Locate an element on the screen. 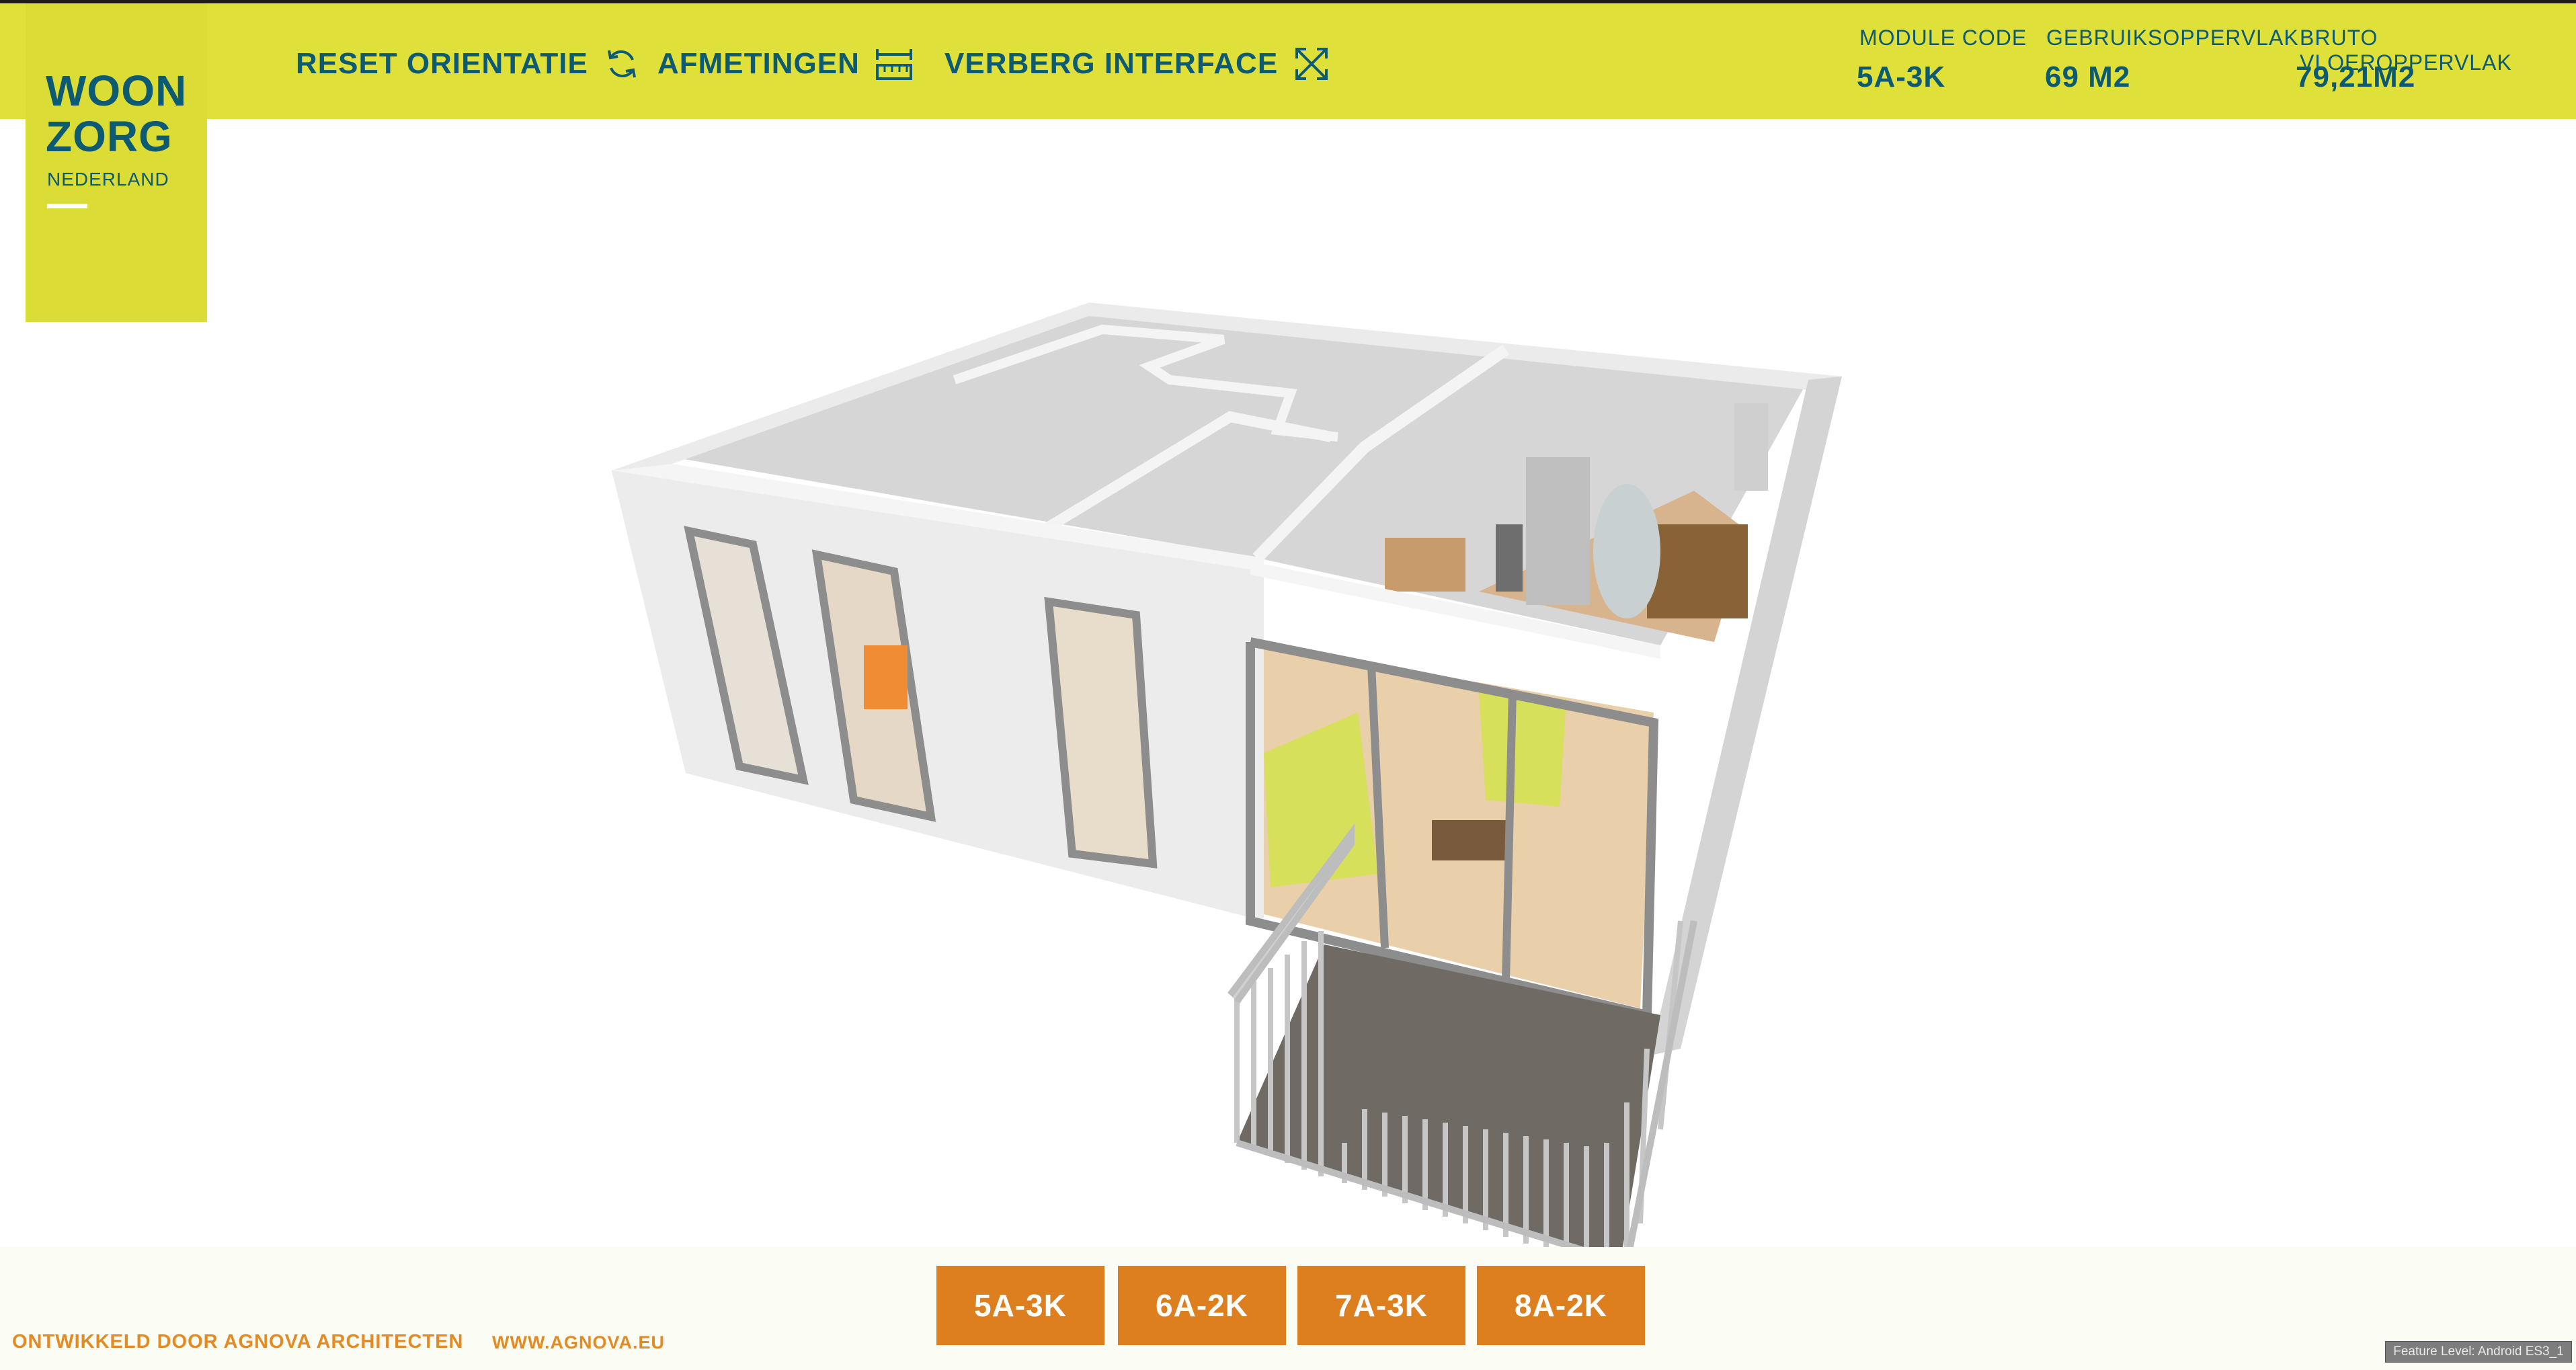  fridge is located at coordinates (1558, 531).